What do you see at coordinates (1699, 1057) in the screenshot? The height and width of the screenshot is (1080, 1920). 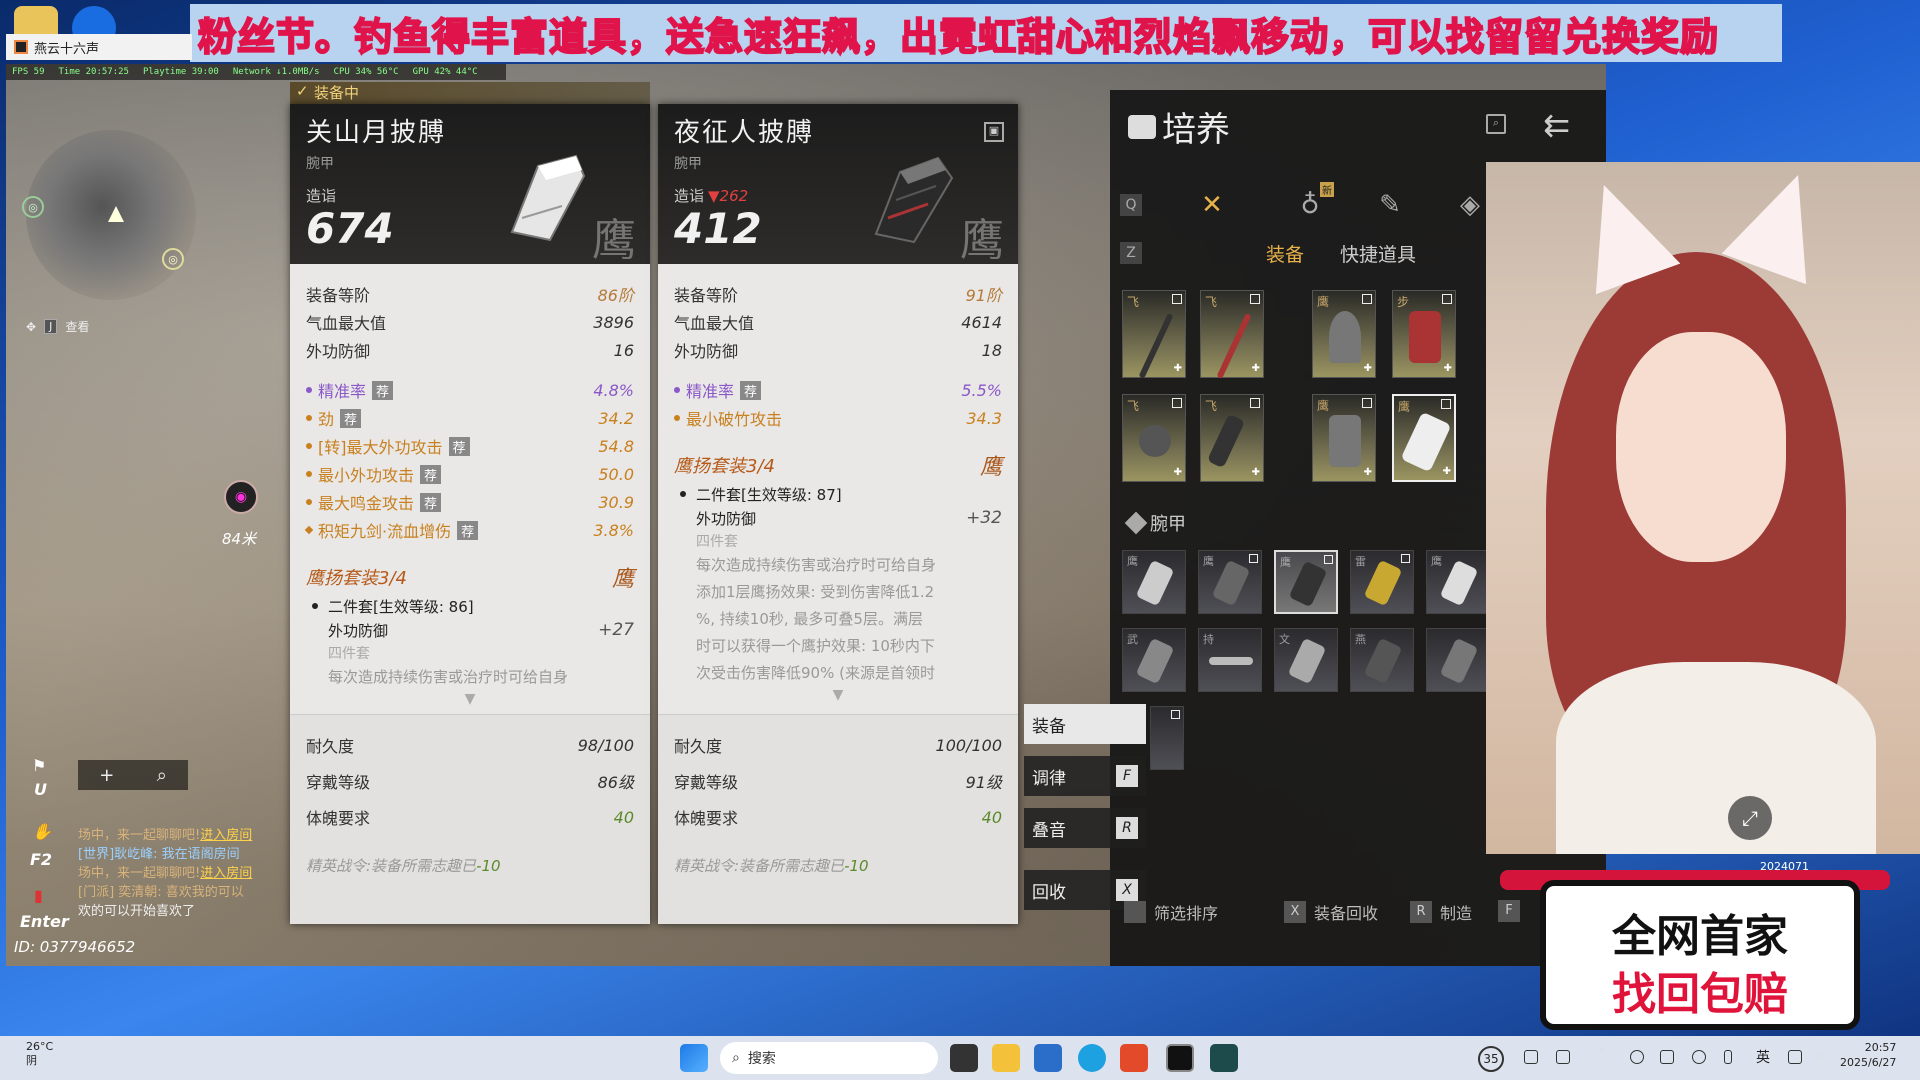 I see `network-icon` at bounding box center [1699, 1057].